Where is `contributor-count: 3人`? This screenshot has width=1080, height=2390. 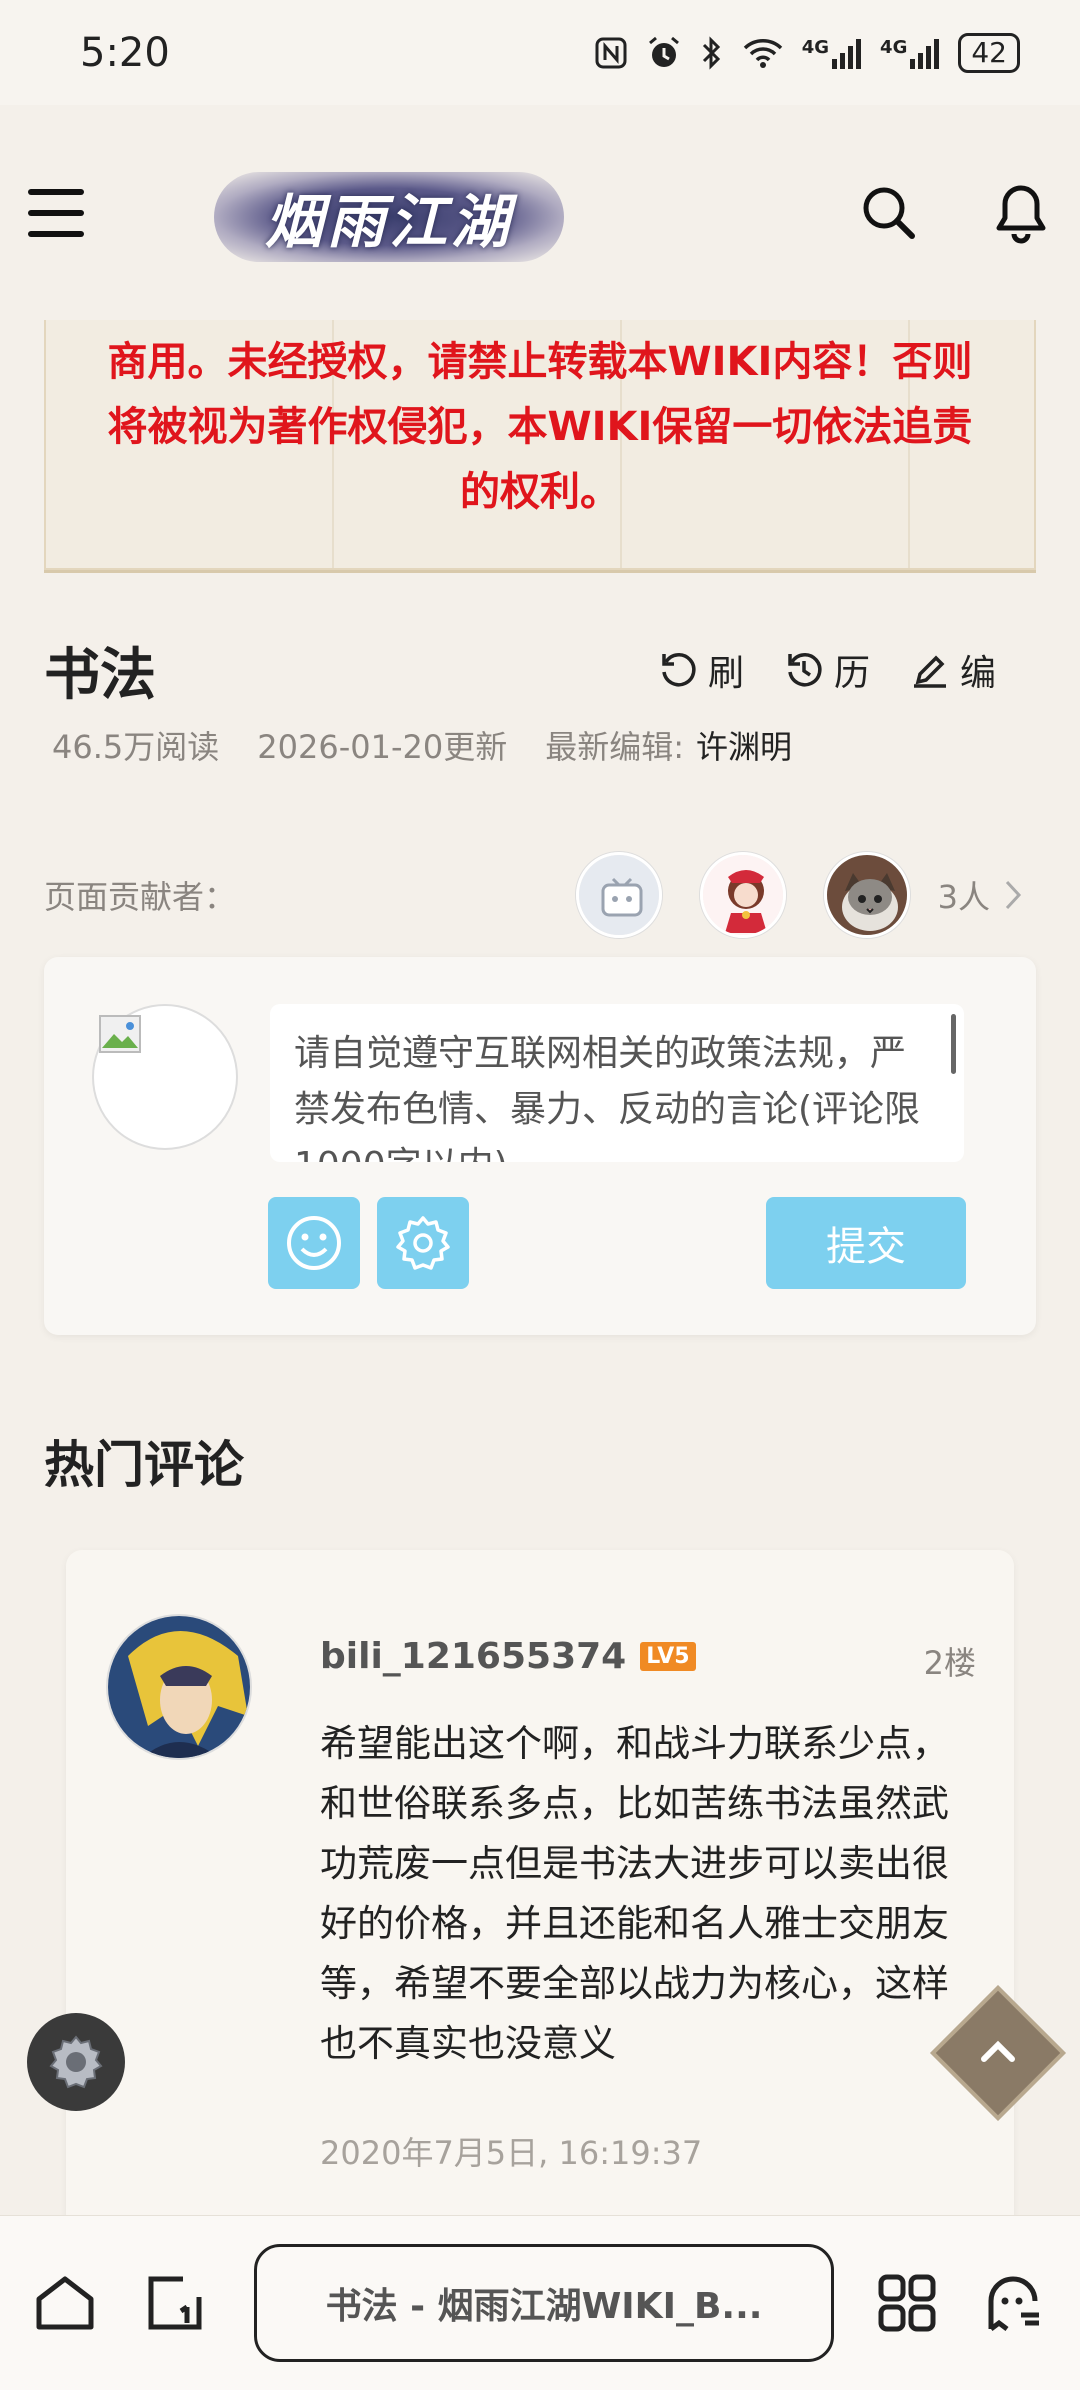
contributor-count: 3人 is located at coordinates (980, 895).